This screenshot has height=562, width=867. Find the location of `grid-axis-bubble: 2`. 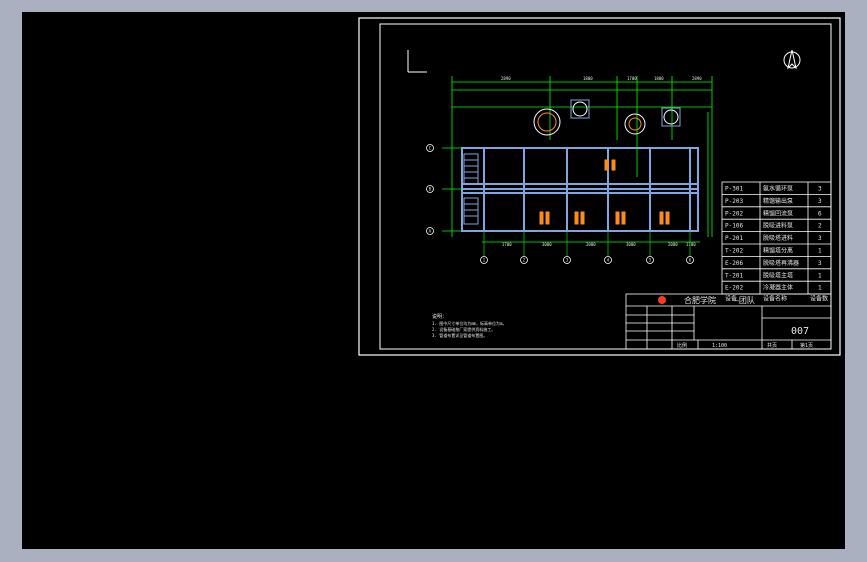

grid-axis-bubble: 2 is located at coordinates (524, 247).